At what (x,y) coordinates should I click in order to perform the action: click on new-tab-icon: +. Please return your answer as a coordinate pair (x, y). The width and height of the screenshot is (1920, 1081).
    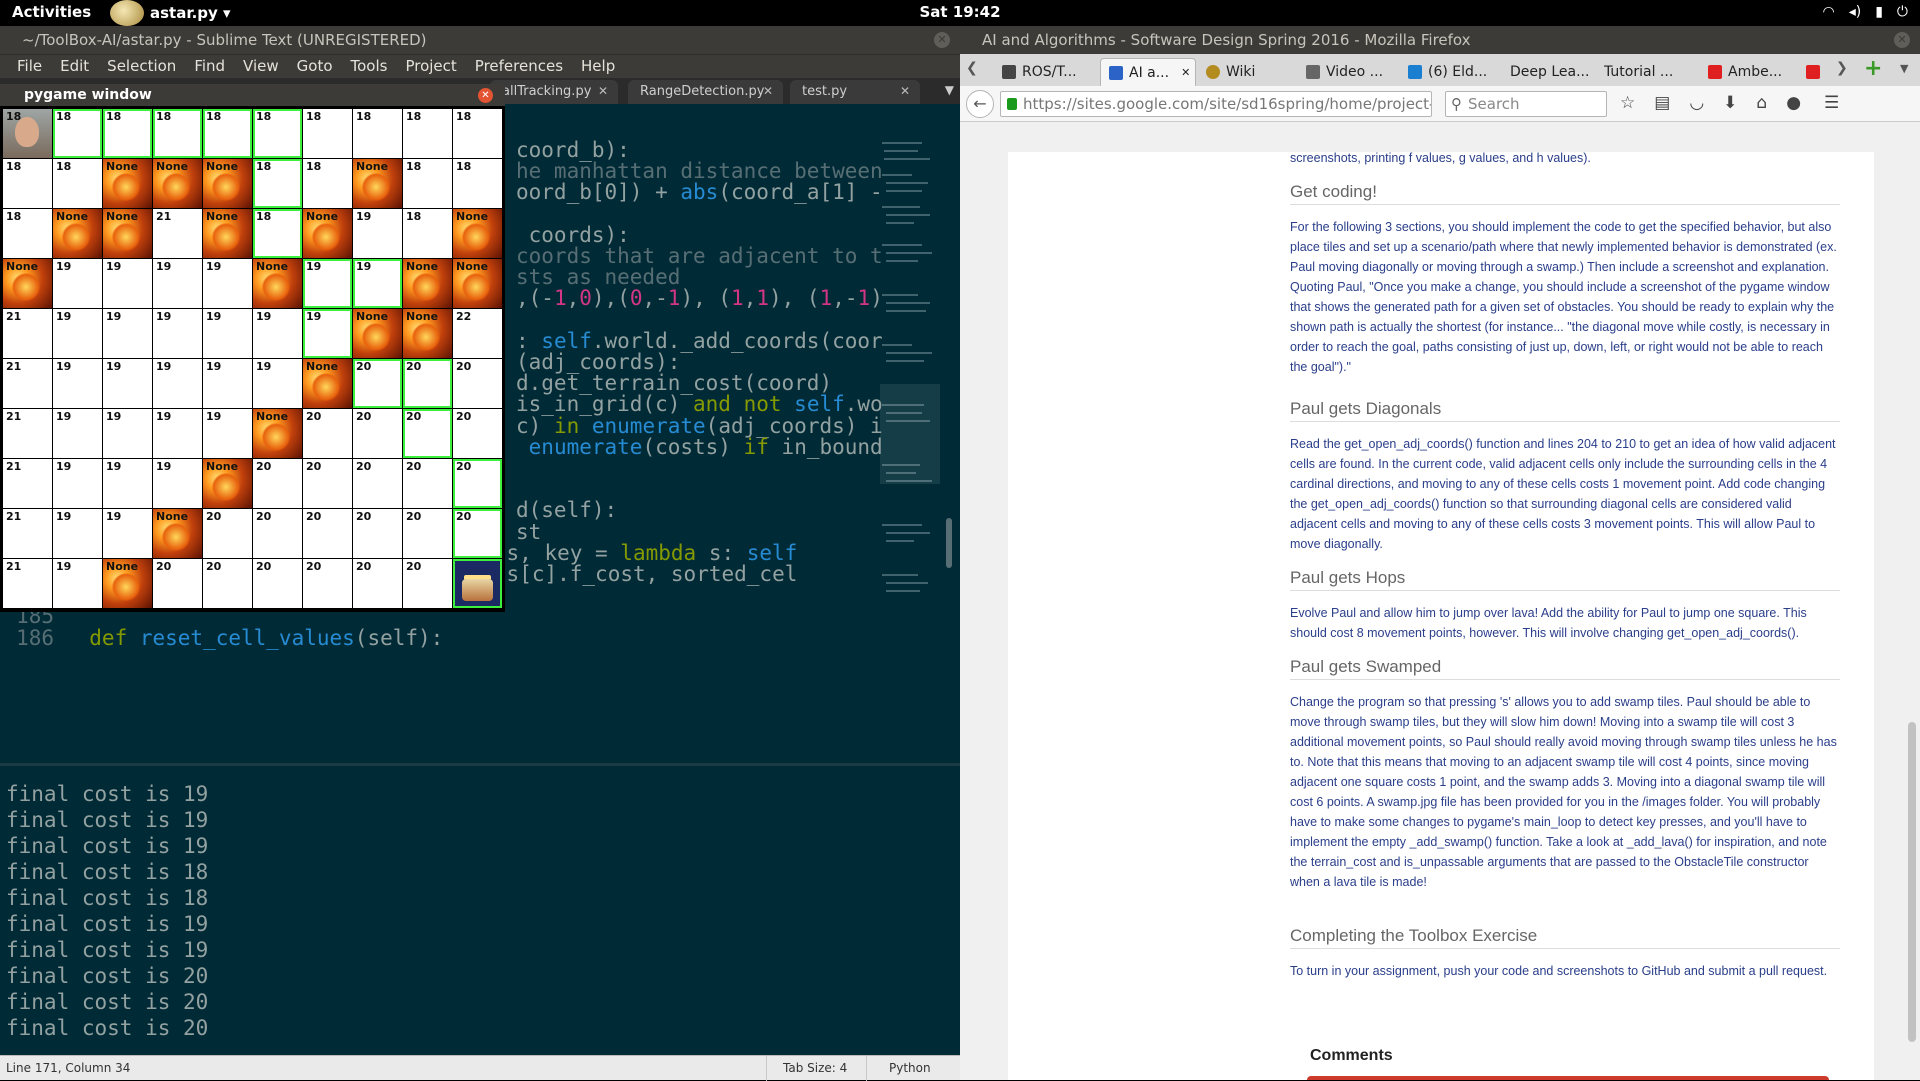
    Looking at the image, I should click on (1873, 68).